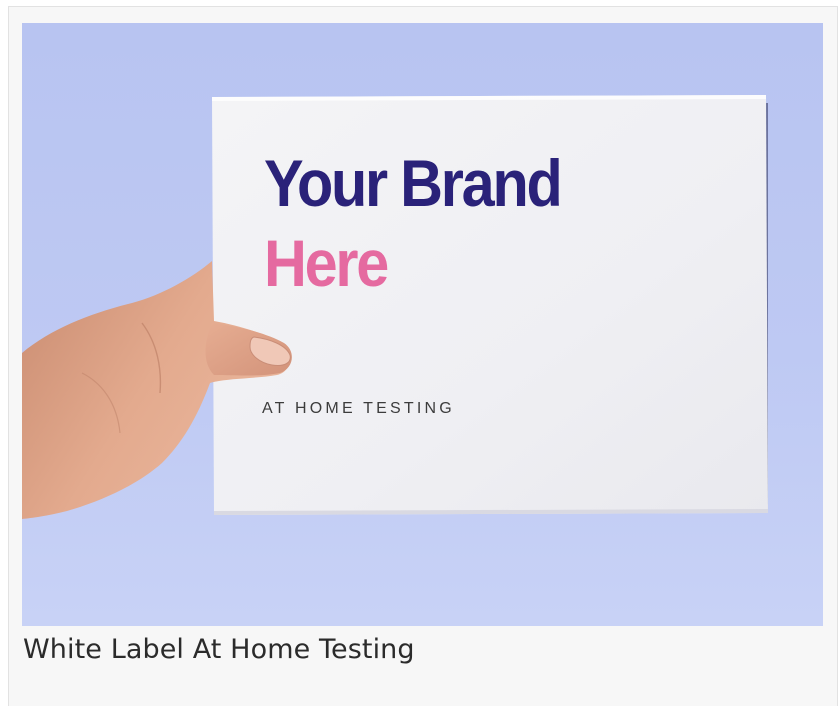  Describe the element at coordinates (413, 183) in the screenshot. I see `brand-headline: Your Brand` at that location.